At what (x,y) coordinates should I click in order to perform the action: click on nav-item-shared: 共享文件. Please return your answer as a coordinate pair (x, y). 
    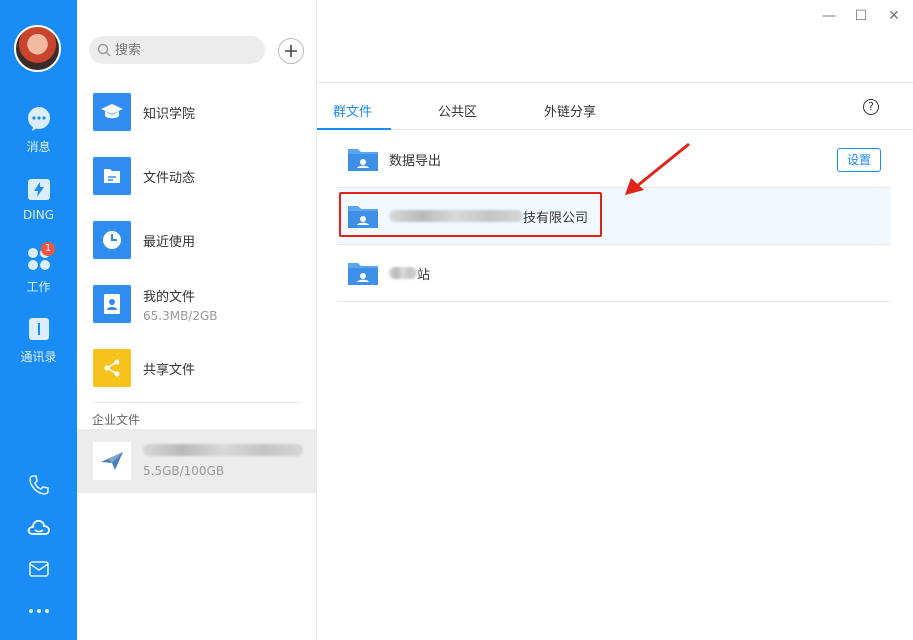
    Looking at the image, I should click on (196, 368).